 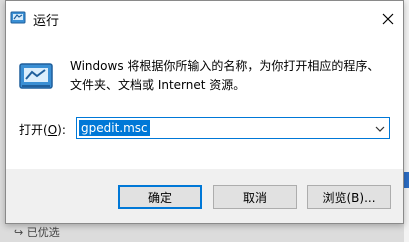 I want to click on command-input: gpedit.msc, so click(x=114, y=128).